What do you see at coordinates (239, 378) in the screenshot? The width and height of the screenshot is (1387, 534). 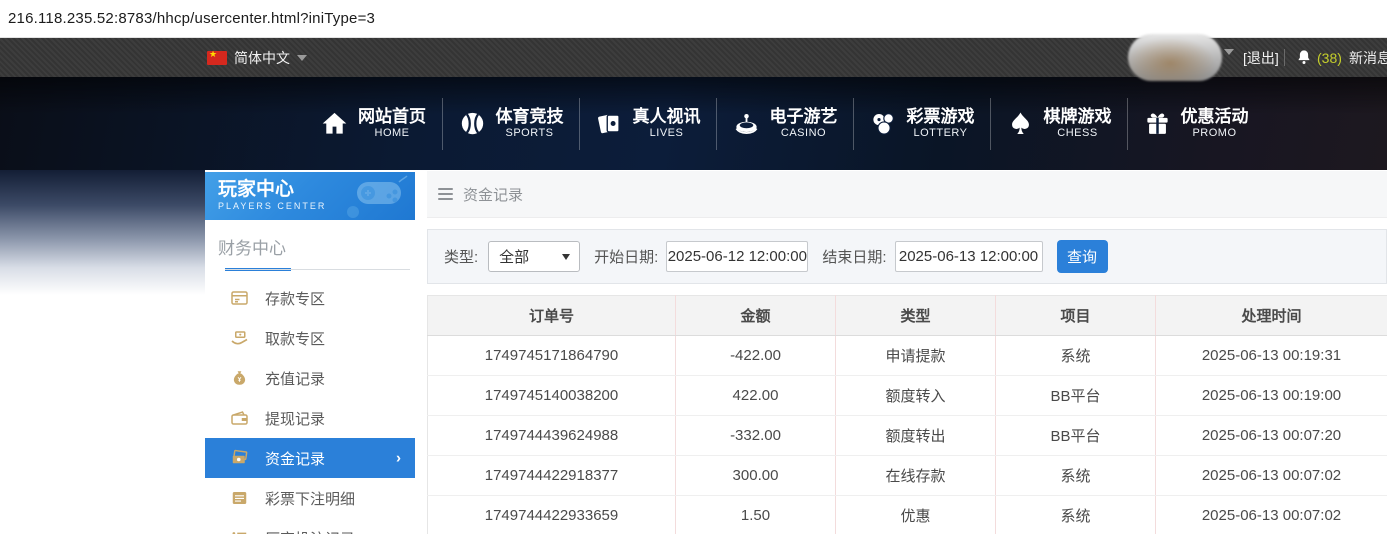 I see `money-bag-icon` at bounding box center [239, 378].